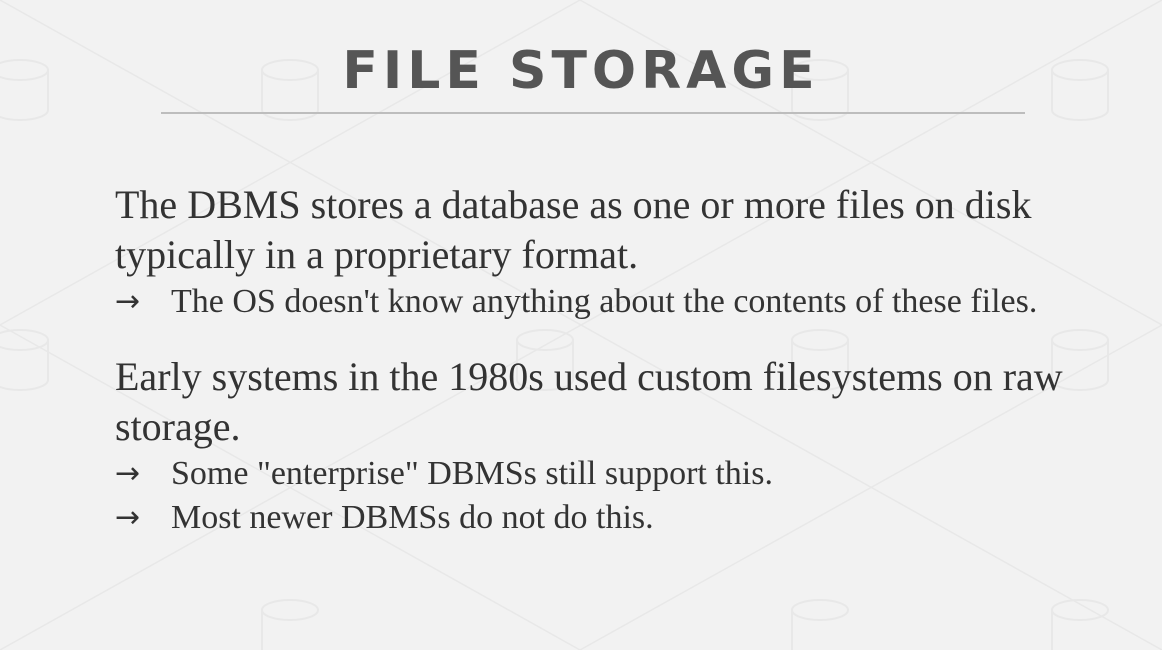  I want to click on title-divider, so click(593, 113).